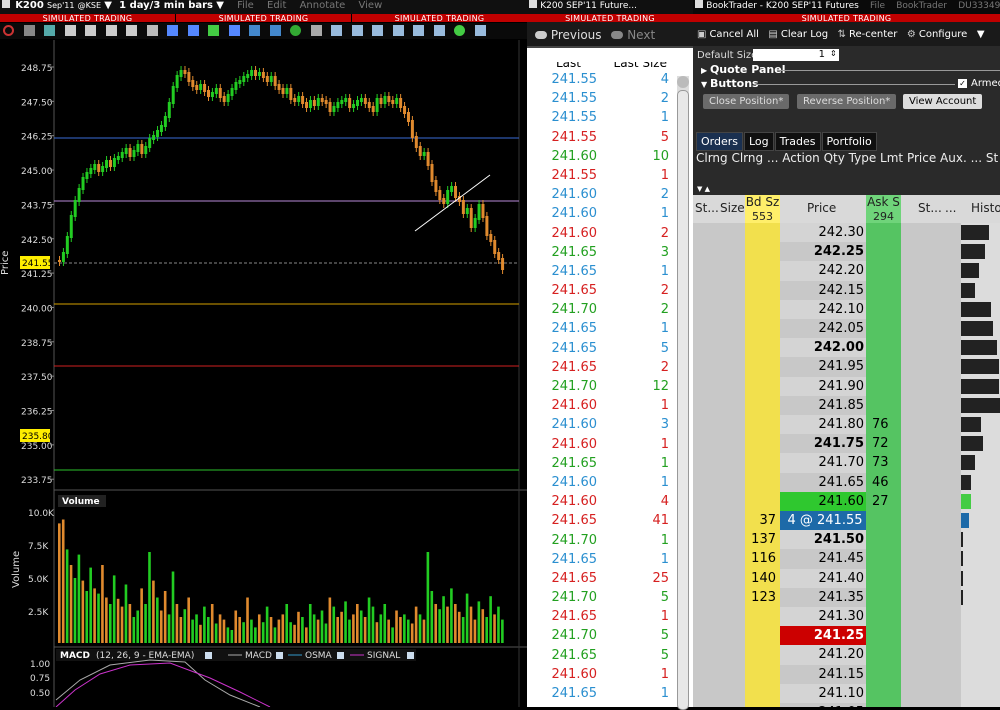 This screenshot has height=710, width=1000. I want to click on price-cell: 241.85, so click(823, 405).